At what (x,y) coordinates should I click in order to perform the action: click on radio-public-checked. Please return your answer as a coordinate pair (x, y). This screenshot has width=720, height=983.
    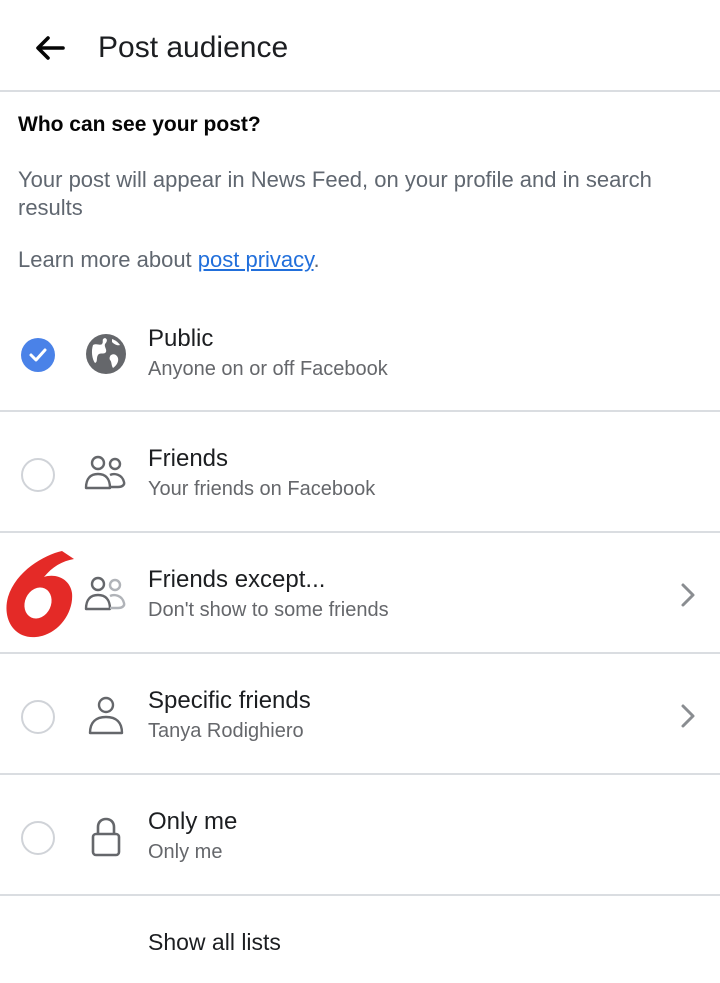
    Looking at the image, I should click on (38, 355).